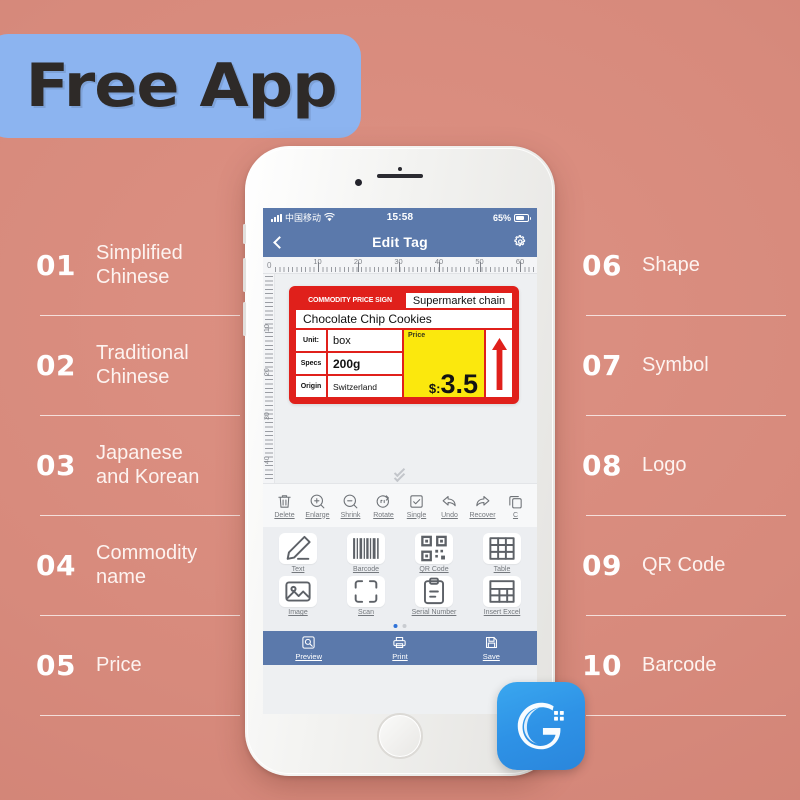  Describe the element at coordinates (400, 242) in the screenshot. I see `page-title: Edit Tag` at that location.